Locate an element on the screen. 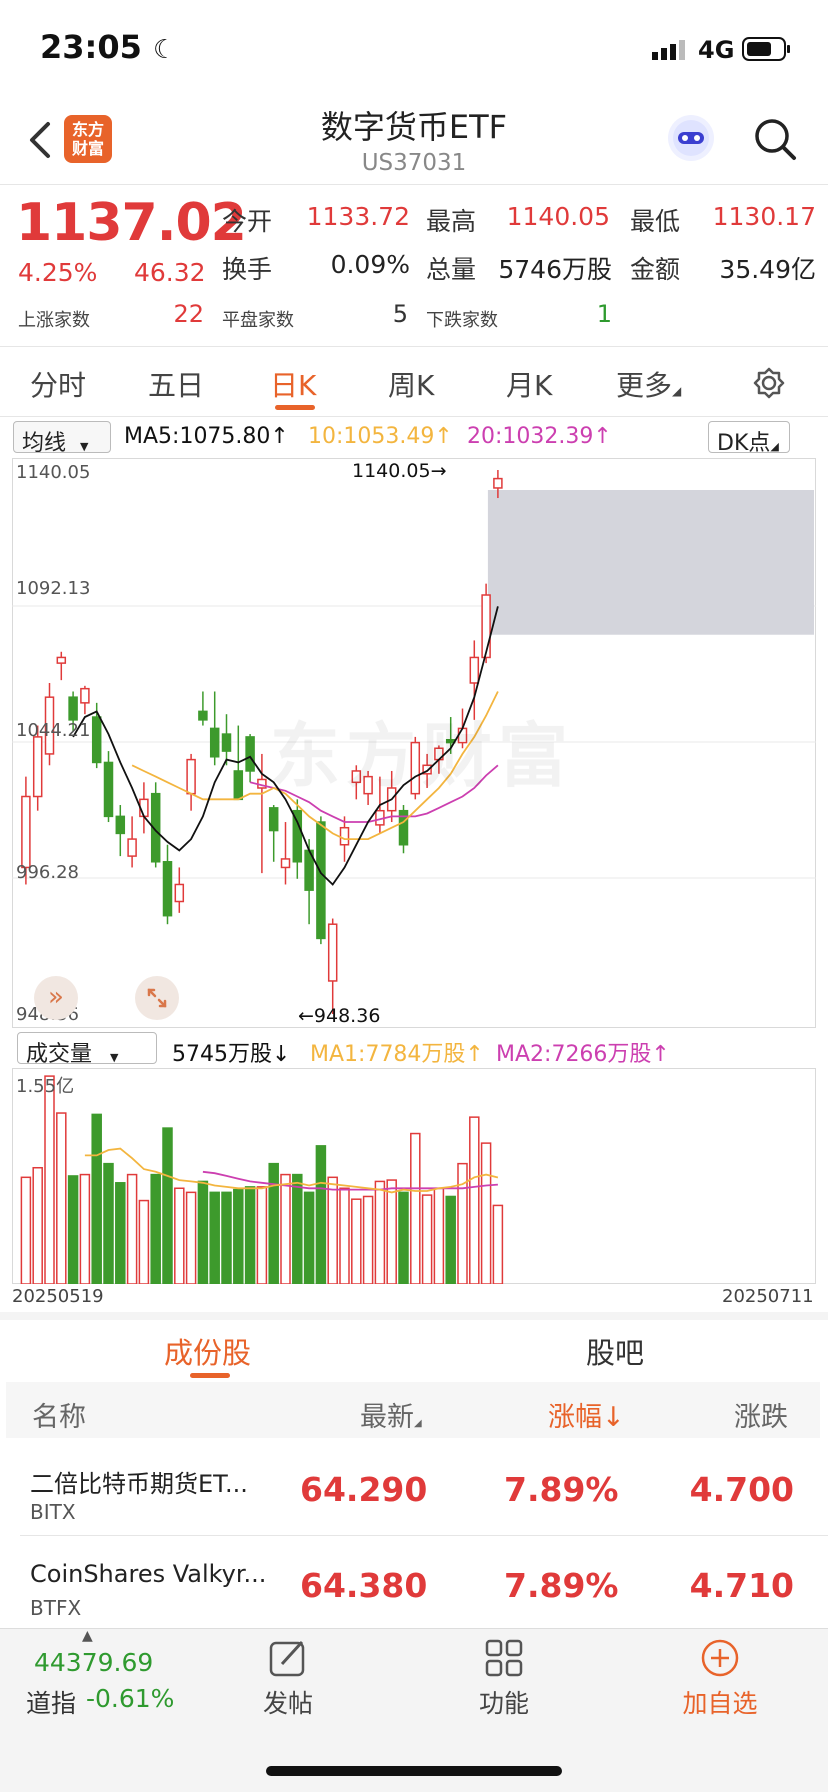  row-code: BITX is located at coordinates (53, 1512).